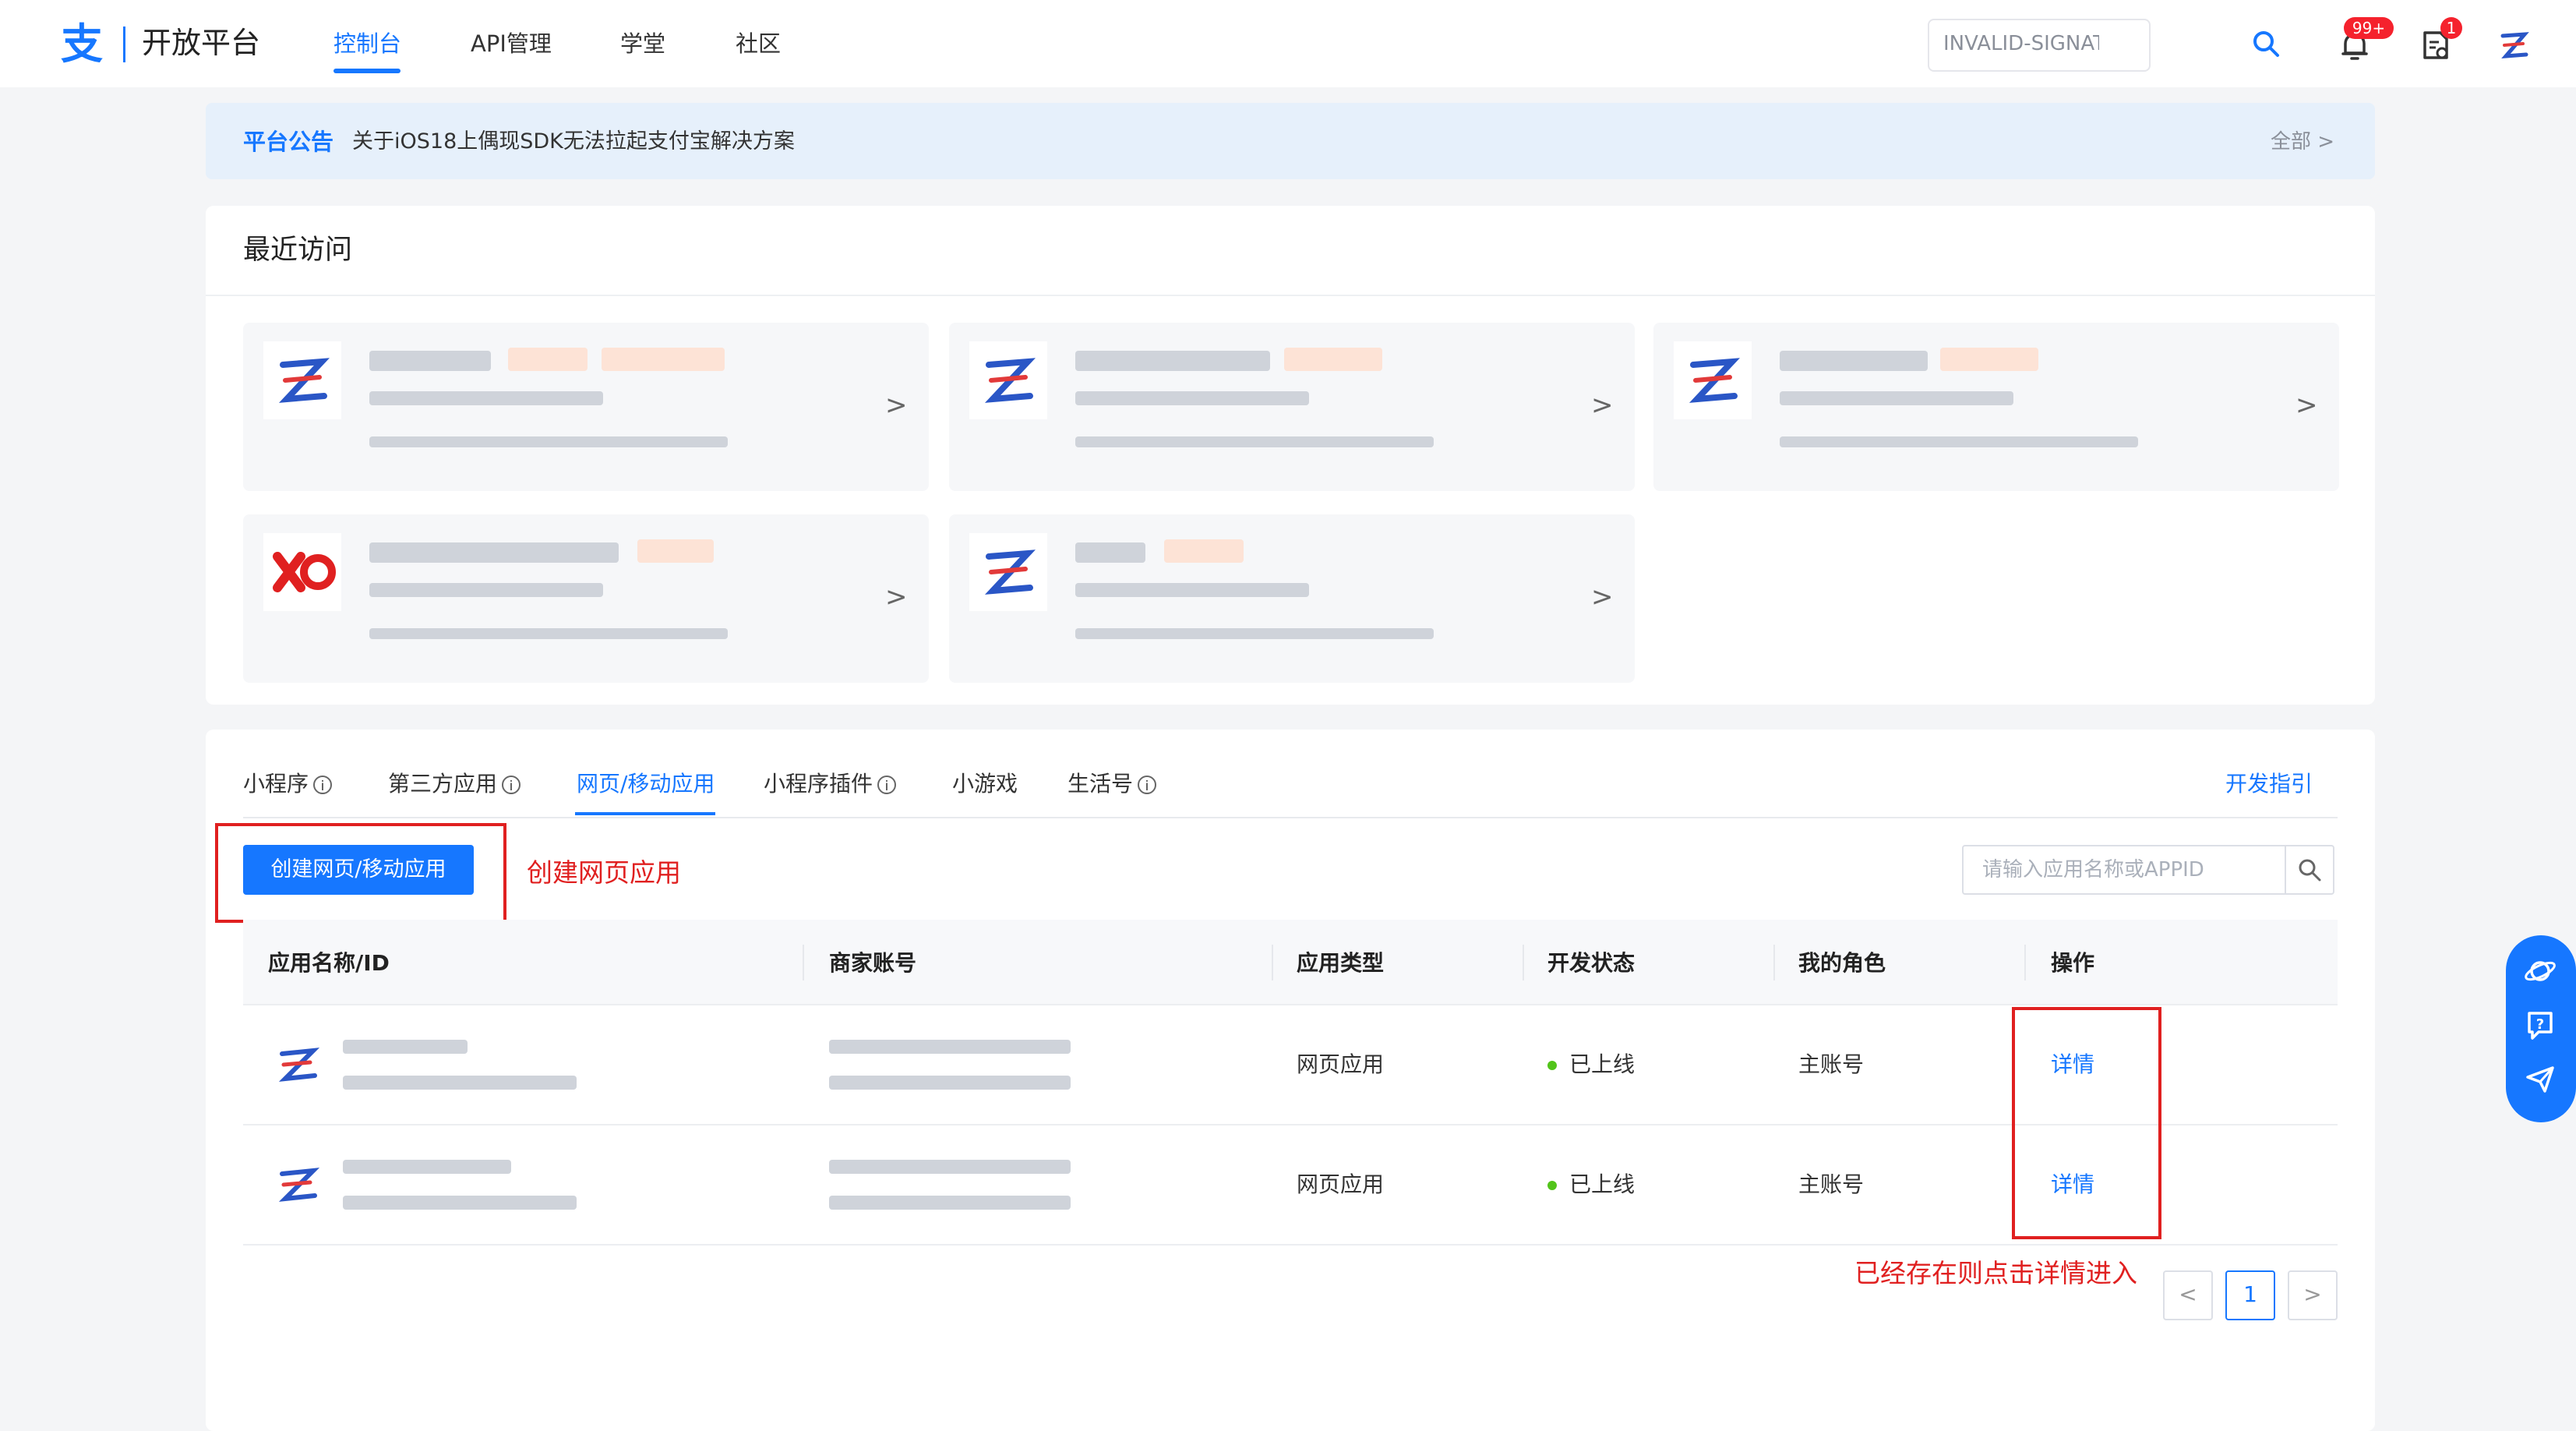 This screenshot has width=2576, height=1431. Describe the element at coordinates (604, 872) in the screenshot. I see `annotation-create-label: 创建网页应用` at that location.